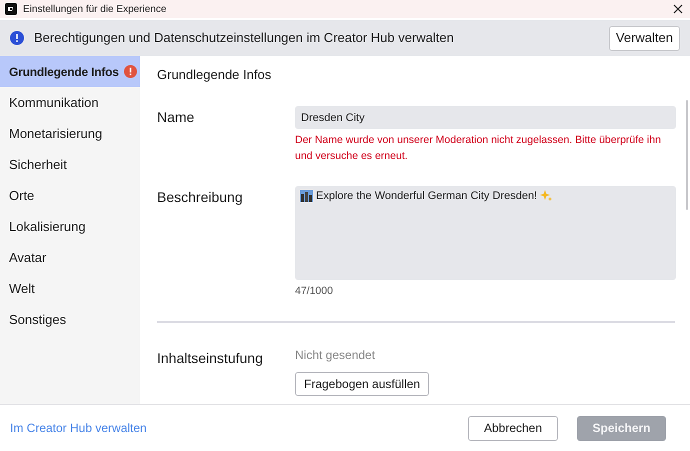 The height and width of the screenshot is (451, 690). Describe the element at coordinates (644, 38) in the screenshot. I see `manage-button: Verwalten` at that location.